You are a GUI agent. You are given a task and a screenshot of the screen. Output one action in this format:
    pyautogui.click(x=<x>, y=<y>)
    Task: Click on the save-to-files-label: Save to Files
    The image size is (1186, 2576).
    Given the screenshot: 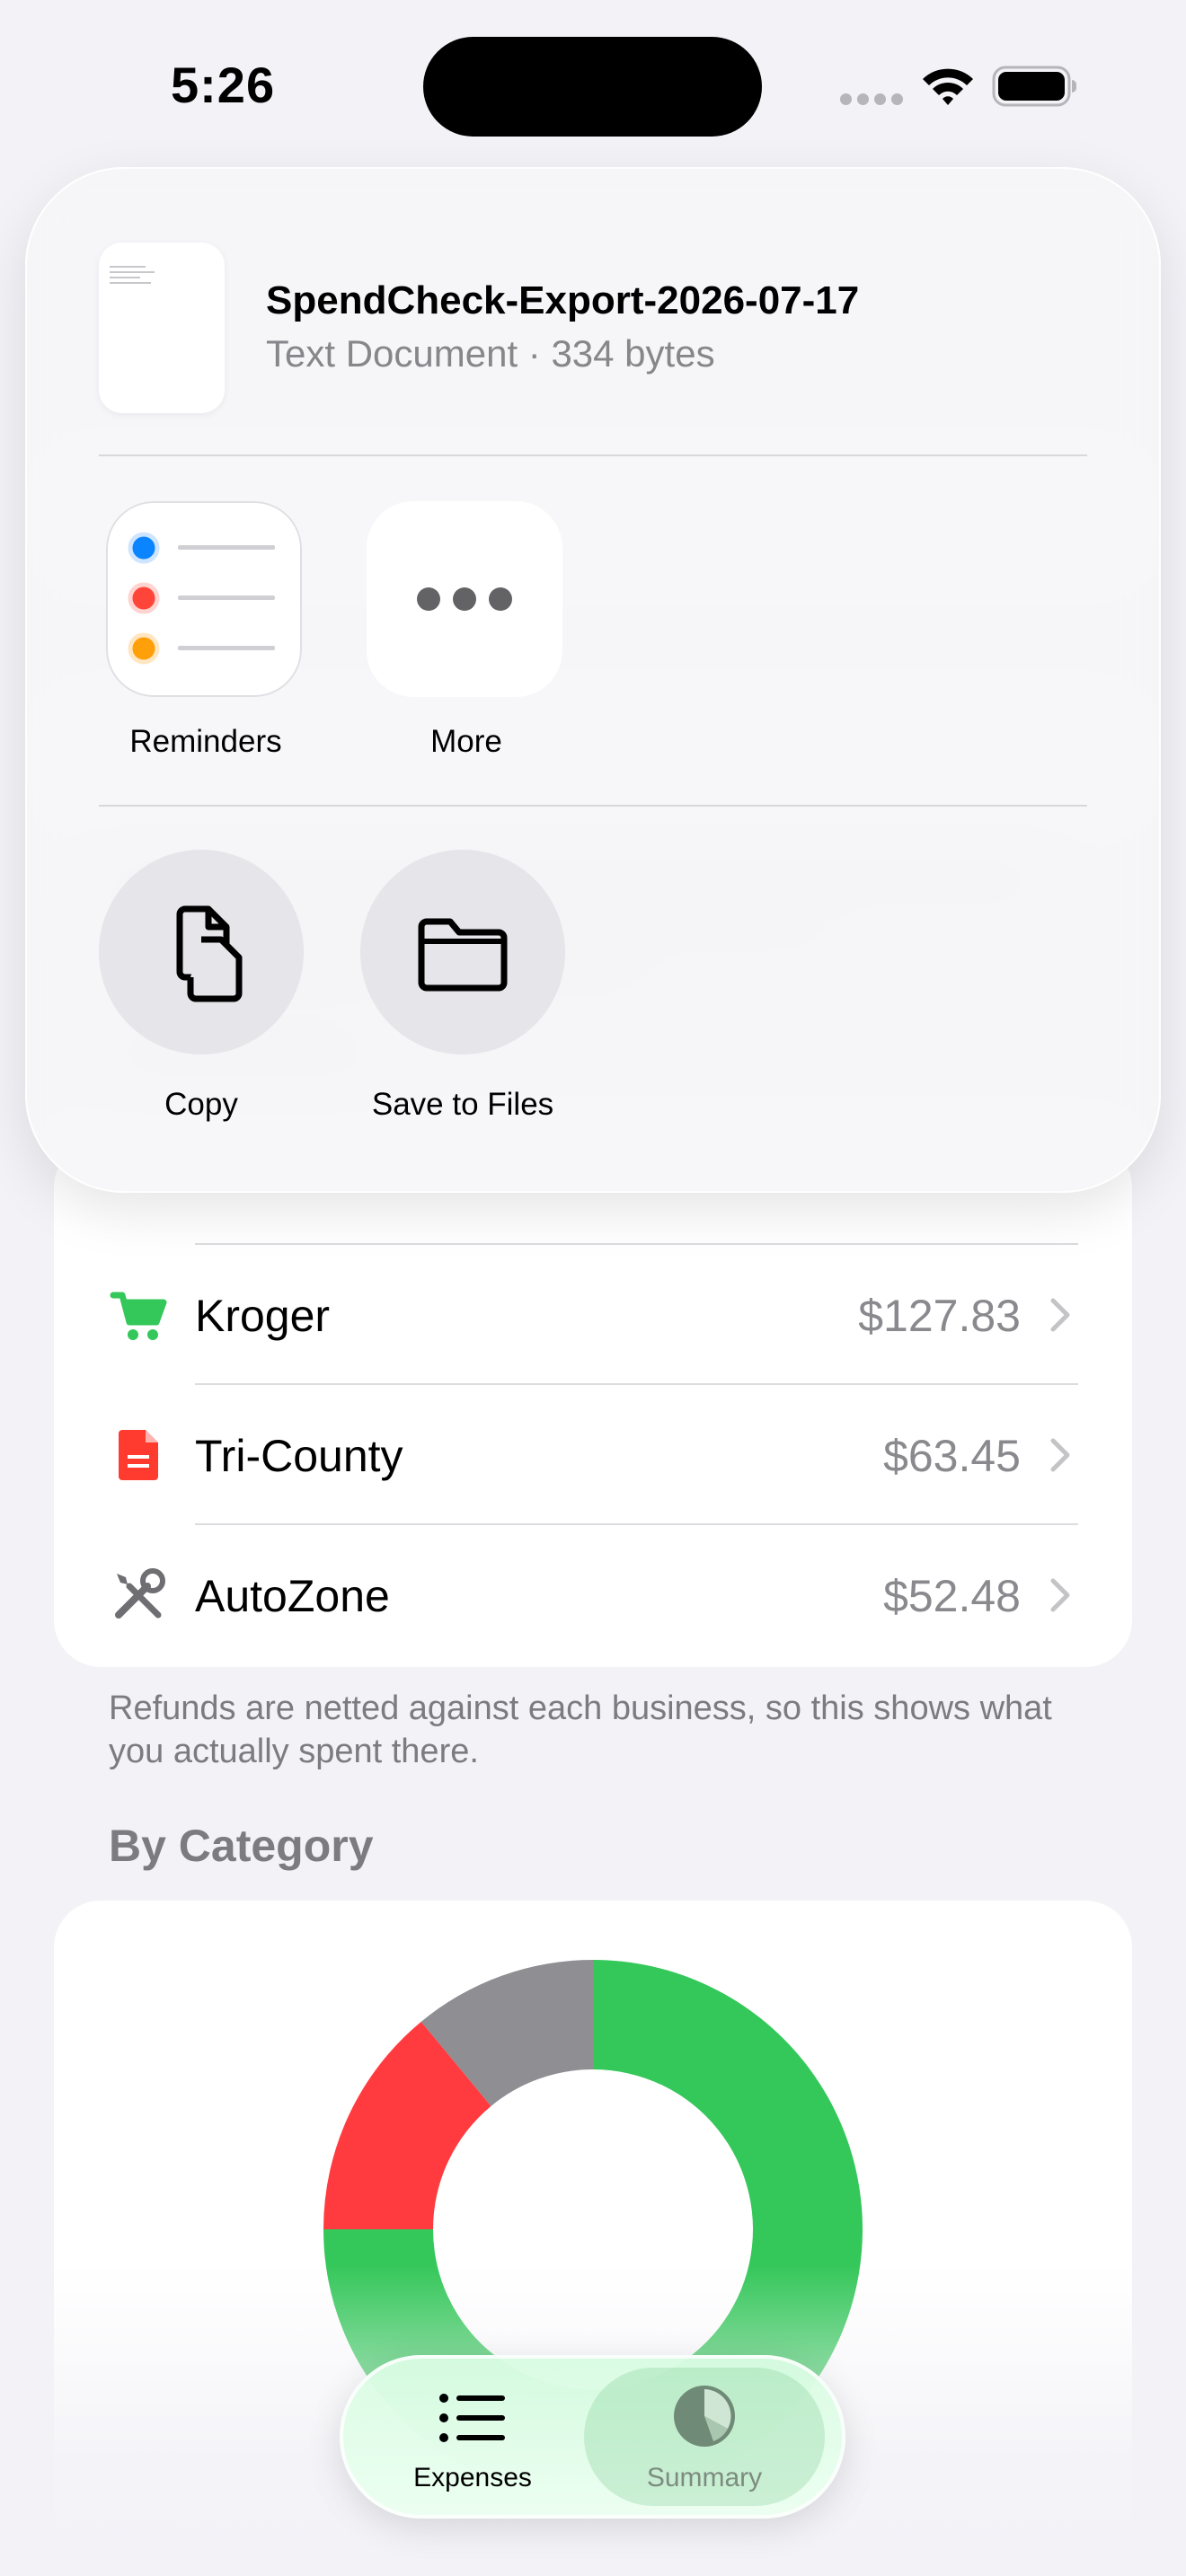 What is the action you would take?
    pyautogui.click(x=462, y=1104)
    